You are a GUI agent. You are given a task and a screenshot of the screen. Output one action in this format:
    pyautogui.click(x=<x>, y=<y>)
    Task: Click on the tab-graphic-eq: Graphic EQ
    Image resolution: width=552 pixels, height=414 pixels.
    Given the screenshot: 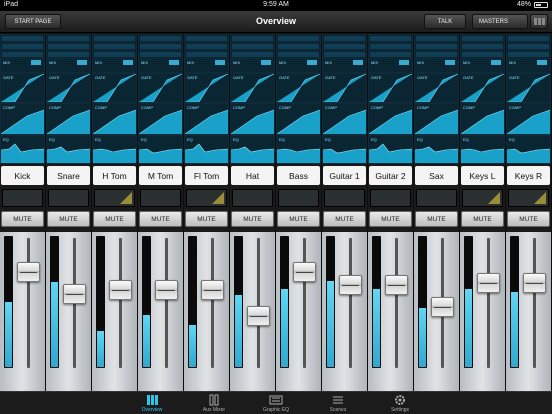 What is the action you would take?
    pyautogui.click(x=276, y=403)
    